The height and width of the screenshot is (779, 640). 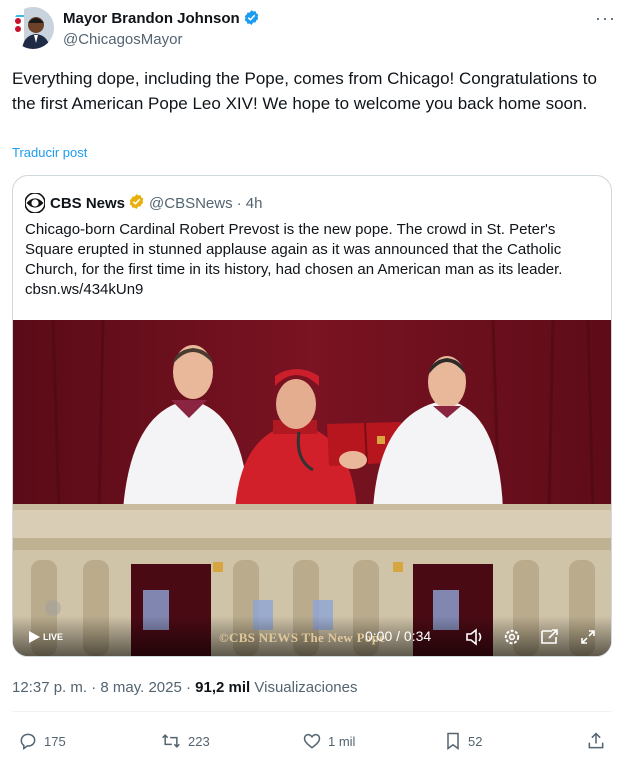 What do you see at coordinates (512, 637) in the screenshot?
I see `settings-icon` at bounding box center [512, 637].